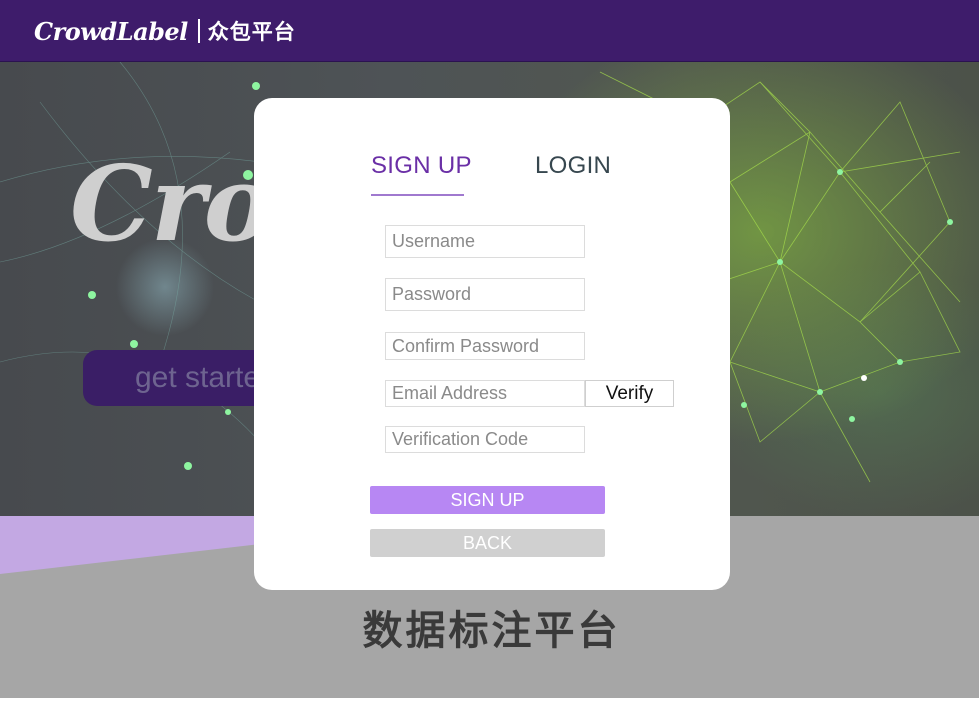 The height and width of the screenshot is (701, 979). I want to click on password-input, so click(485, 294).